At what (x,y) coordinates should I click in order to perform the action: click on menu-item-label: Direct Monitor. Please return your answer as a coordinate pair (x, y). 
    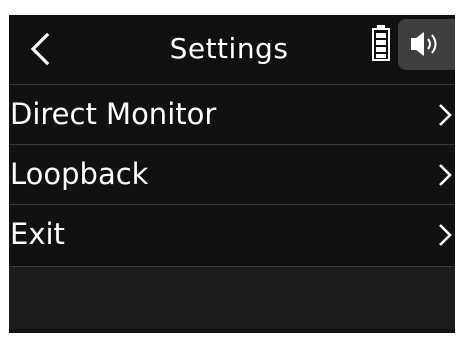
    Looking at the image, I should click on (113, 114).